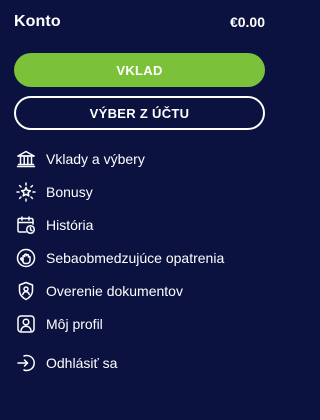 The height and width of the screenshot is (420, 320). Describe the element at coordinates (69, 191) in the screenshot. I see `menu-item-label: Bonusy` at that location.